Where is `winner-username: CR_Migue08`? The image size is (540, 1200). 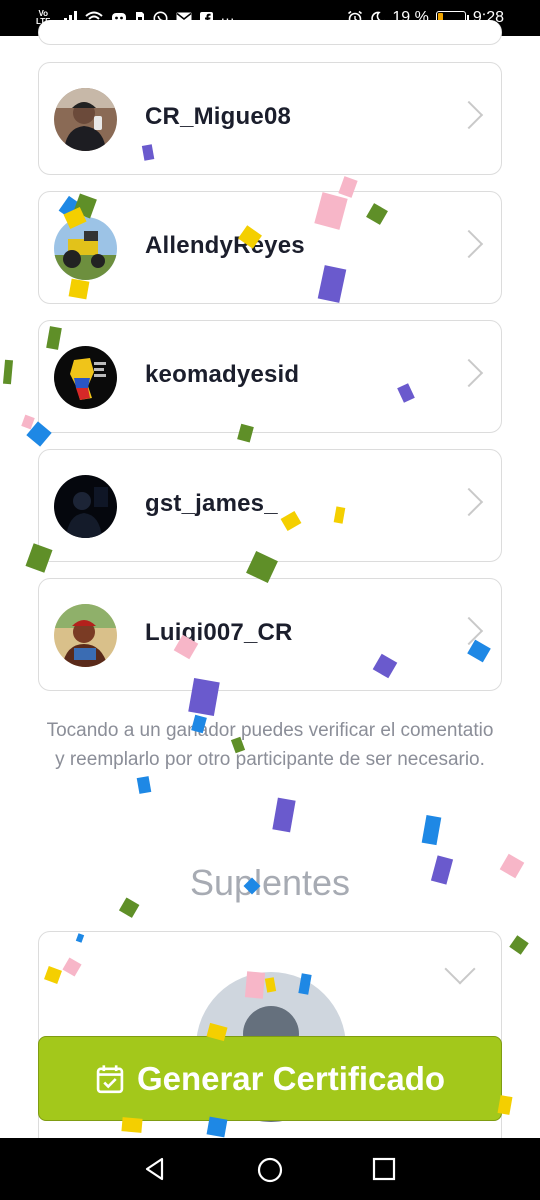
winner-username: CR_Migue08 is located at coordinates (218, 116).